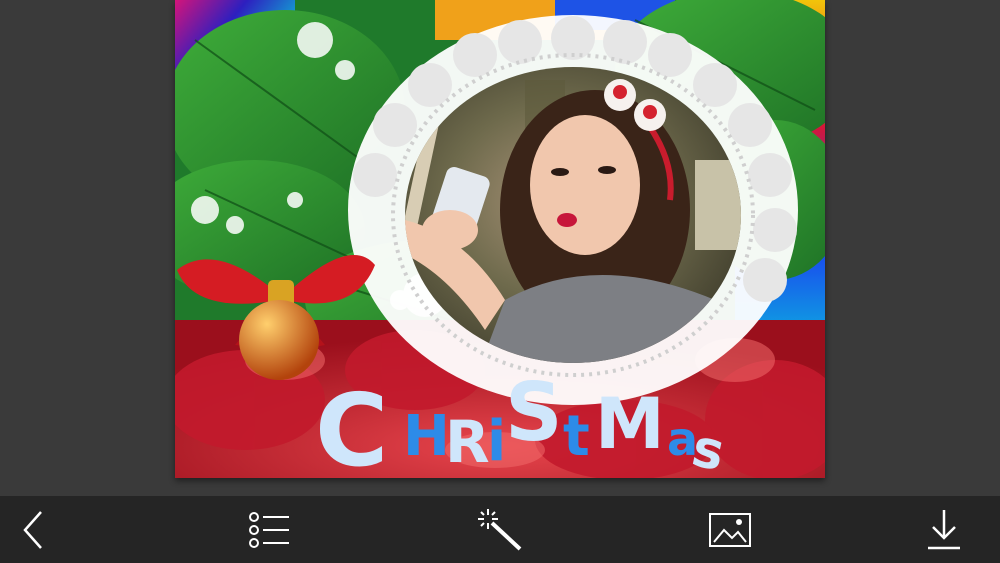 The height and width of the screenshot is (563, 1000). What do you see at coordinates (426, 436) in the screenshot?
I see `title-letter-h: H` at bounding box center [426, 436].